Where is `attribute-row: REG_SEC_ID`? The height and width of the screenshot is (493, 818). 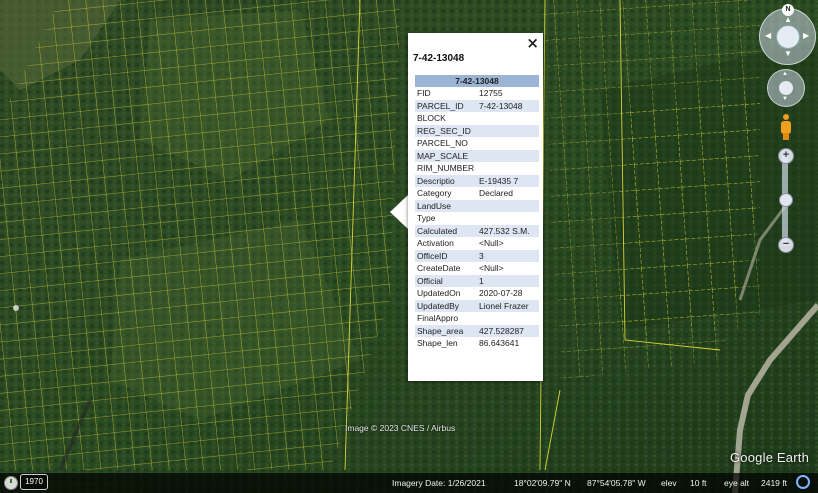
attribute-row: REG_SEC_ID is located at coordinates (477, 130).